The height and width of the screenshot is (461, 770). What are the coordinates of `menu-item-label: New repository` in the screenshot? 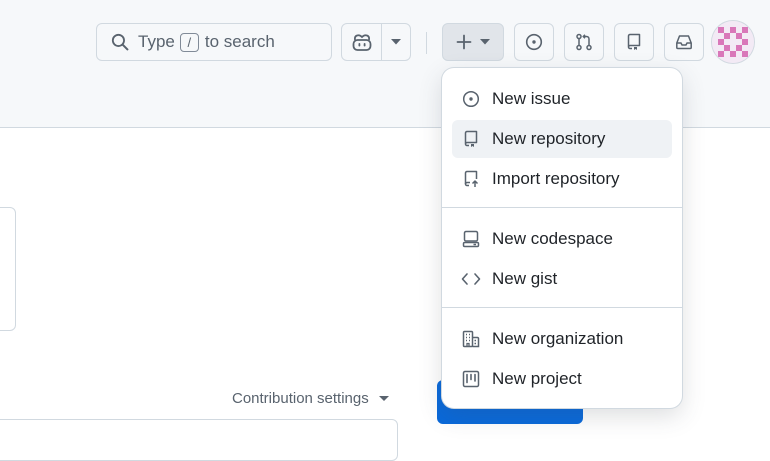 It's located at (549, 138).